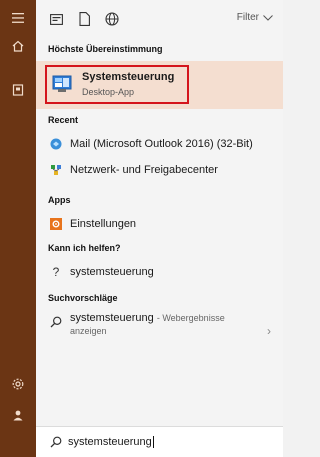 The width and height of the screenshot is (320, 457). I want to click on section-suggestions: Suchvorschläge, so click(83, 298).